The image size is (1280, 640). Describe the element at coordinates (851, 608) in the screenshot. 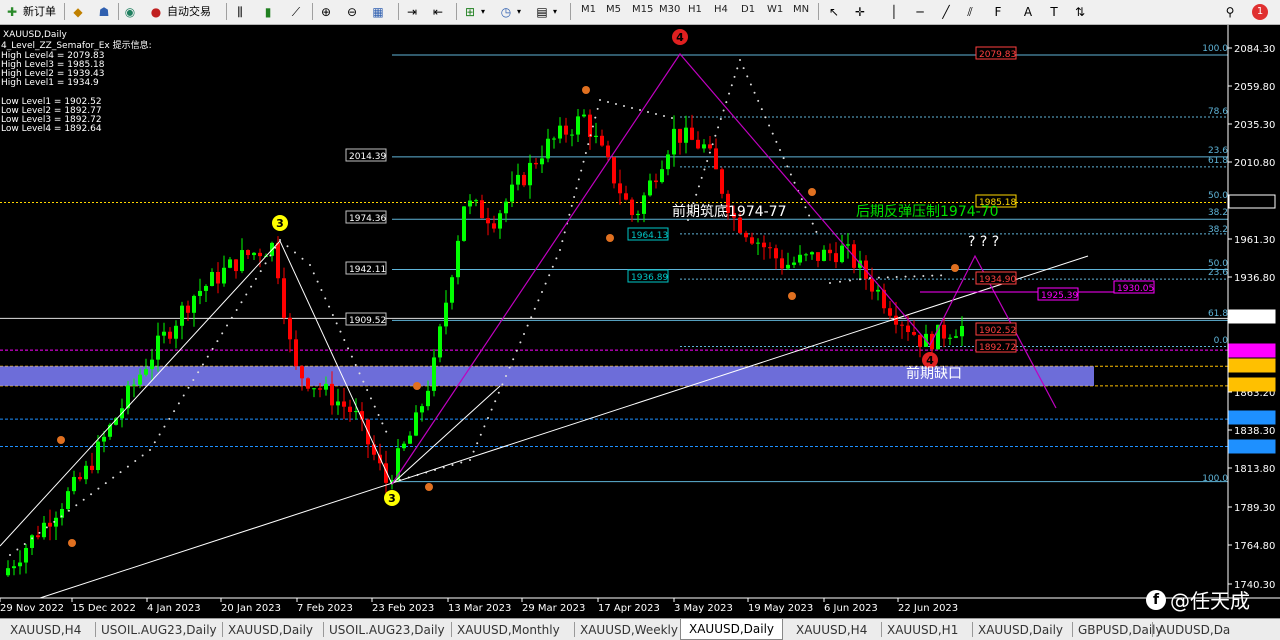

I see `date-tick-label: 6 Jun 2023` at that location.